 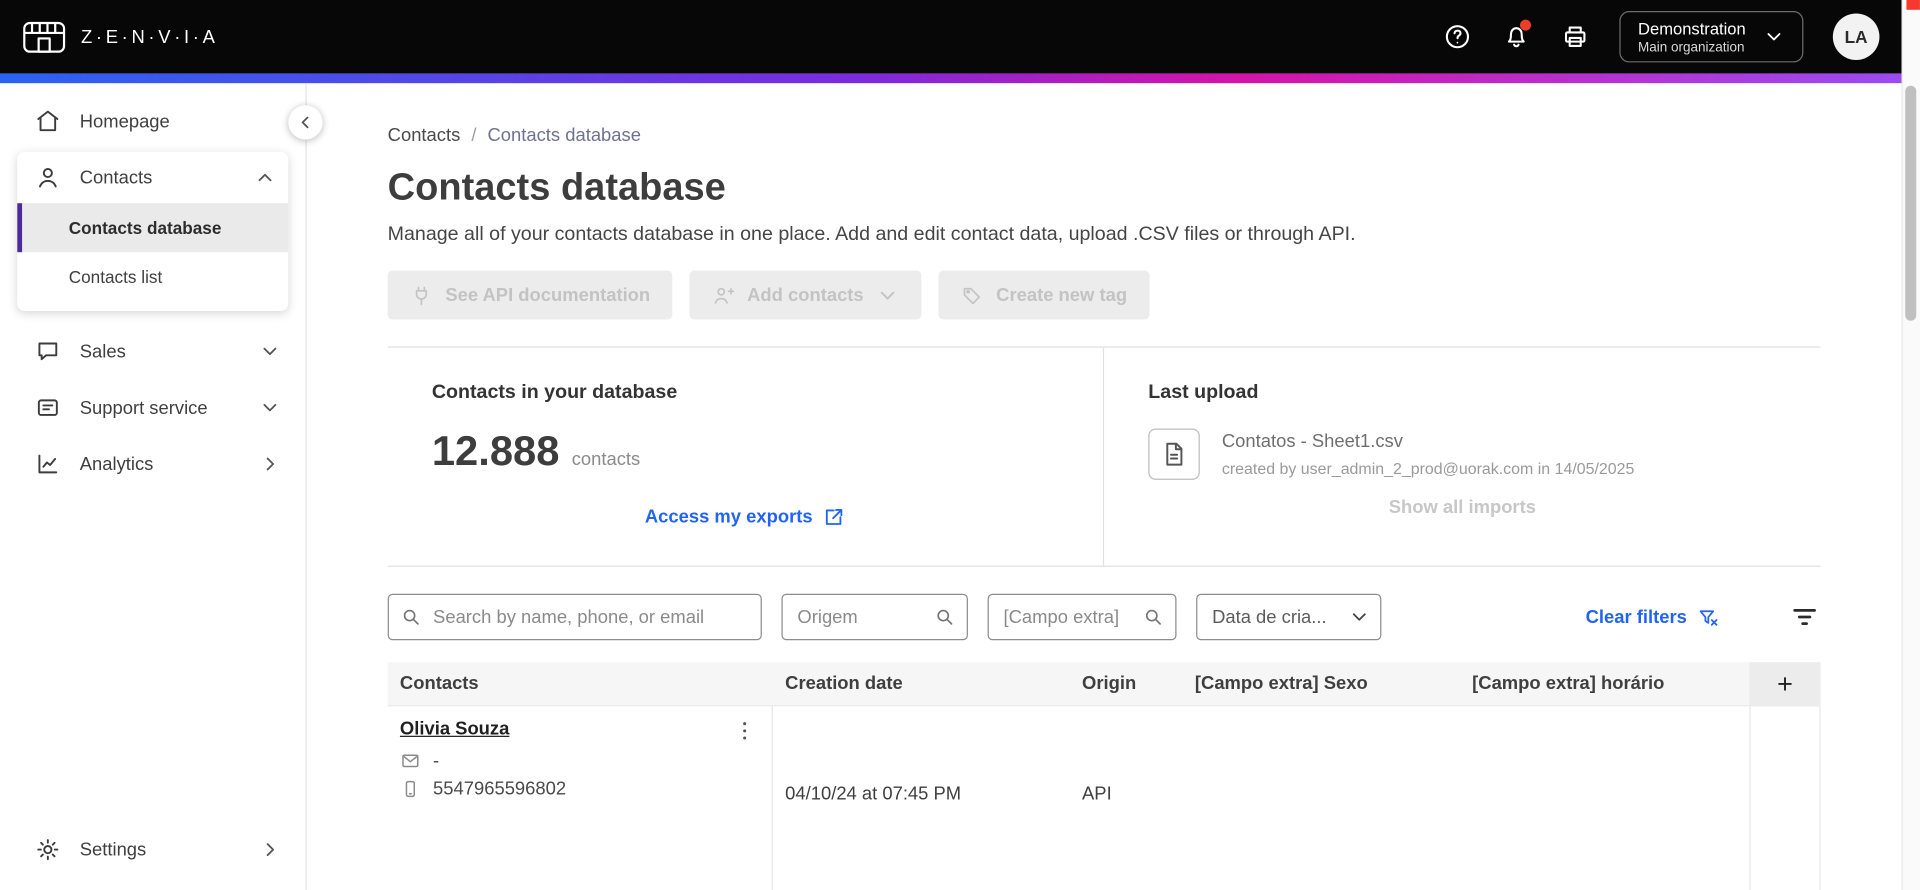 What do you see at coordinates (580, 798) in the screenshot?
I see `contact-cell: Olivia Souza - 5547965596802` at bounding box center [580, 798].